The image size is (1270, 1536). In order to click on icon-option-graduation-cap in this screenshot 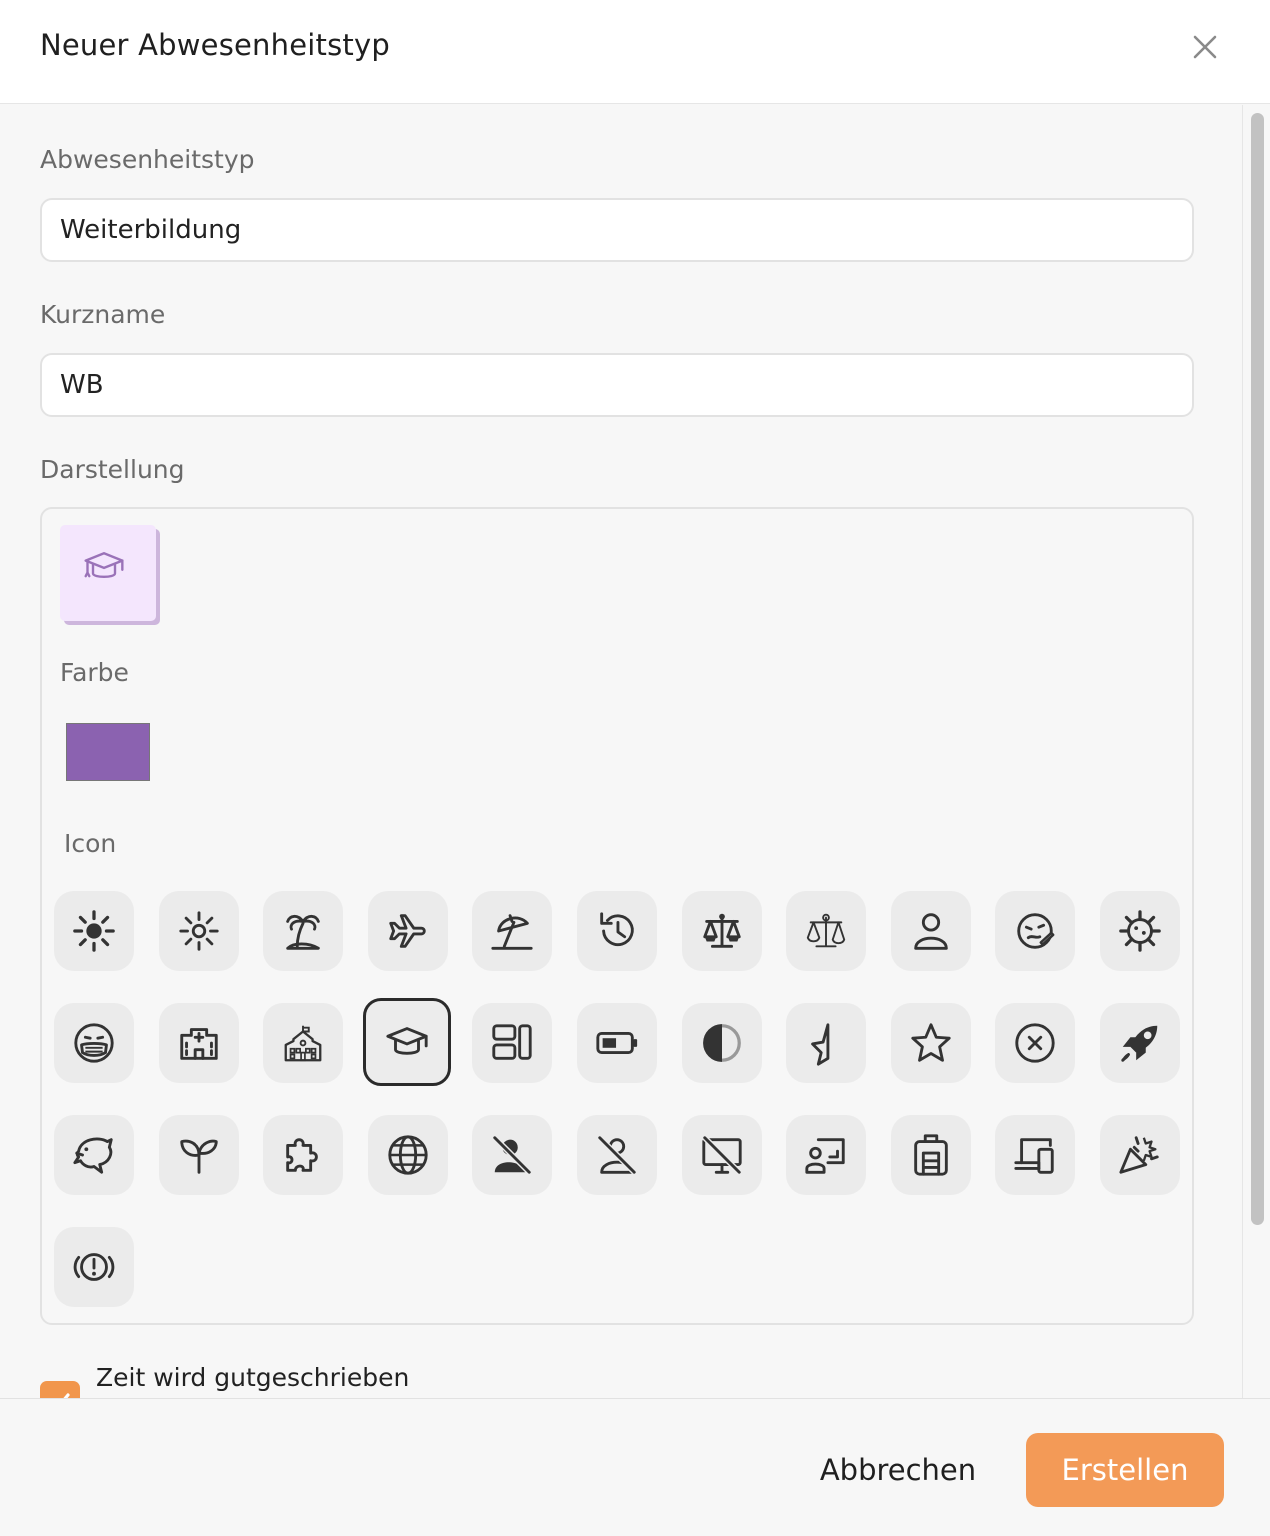, I will do `click(406, 1042)`.